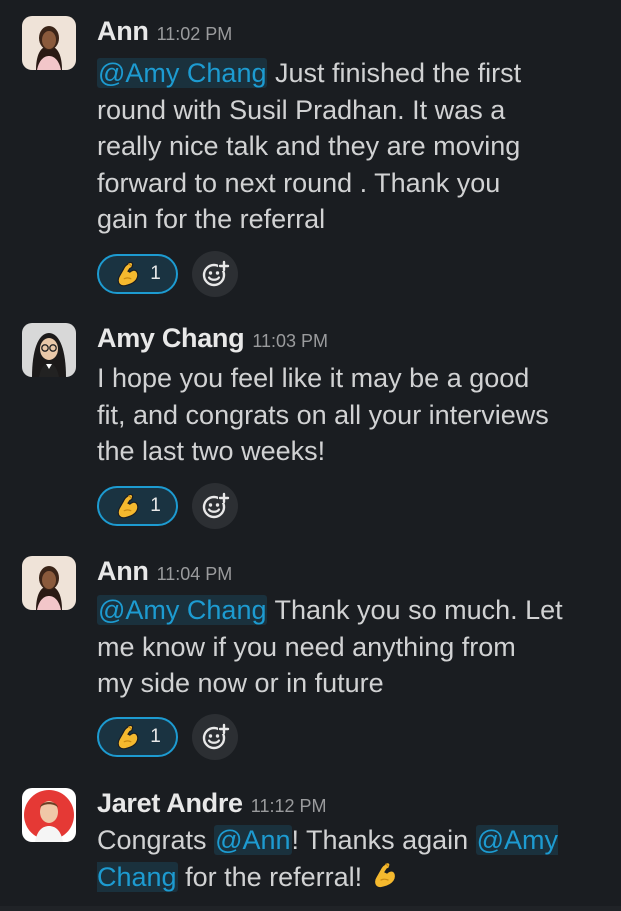 The width and height of the screenshot is (621, 911). Describe the element at coordinates (195, 34) in the screenshot. I see `timestamp: 11:02 PM` at that location.